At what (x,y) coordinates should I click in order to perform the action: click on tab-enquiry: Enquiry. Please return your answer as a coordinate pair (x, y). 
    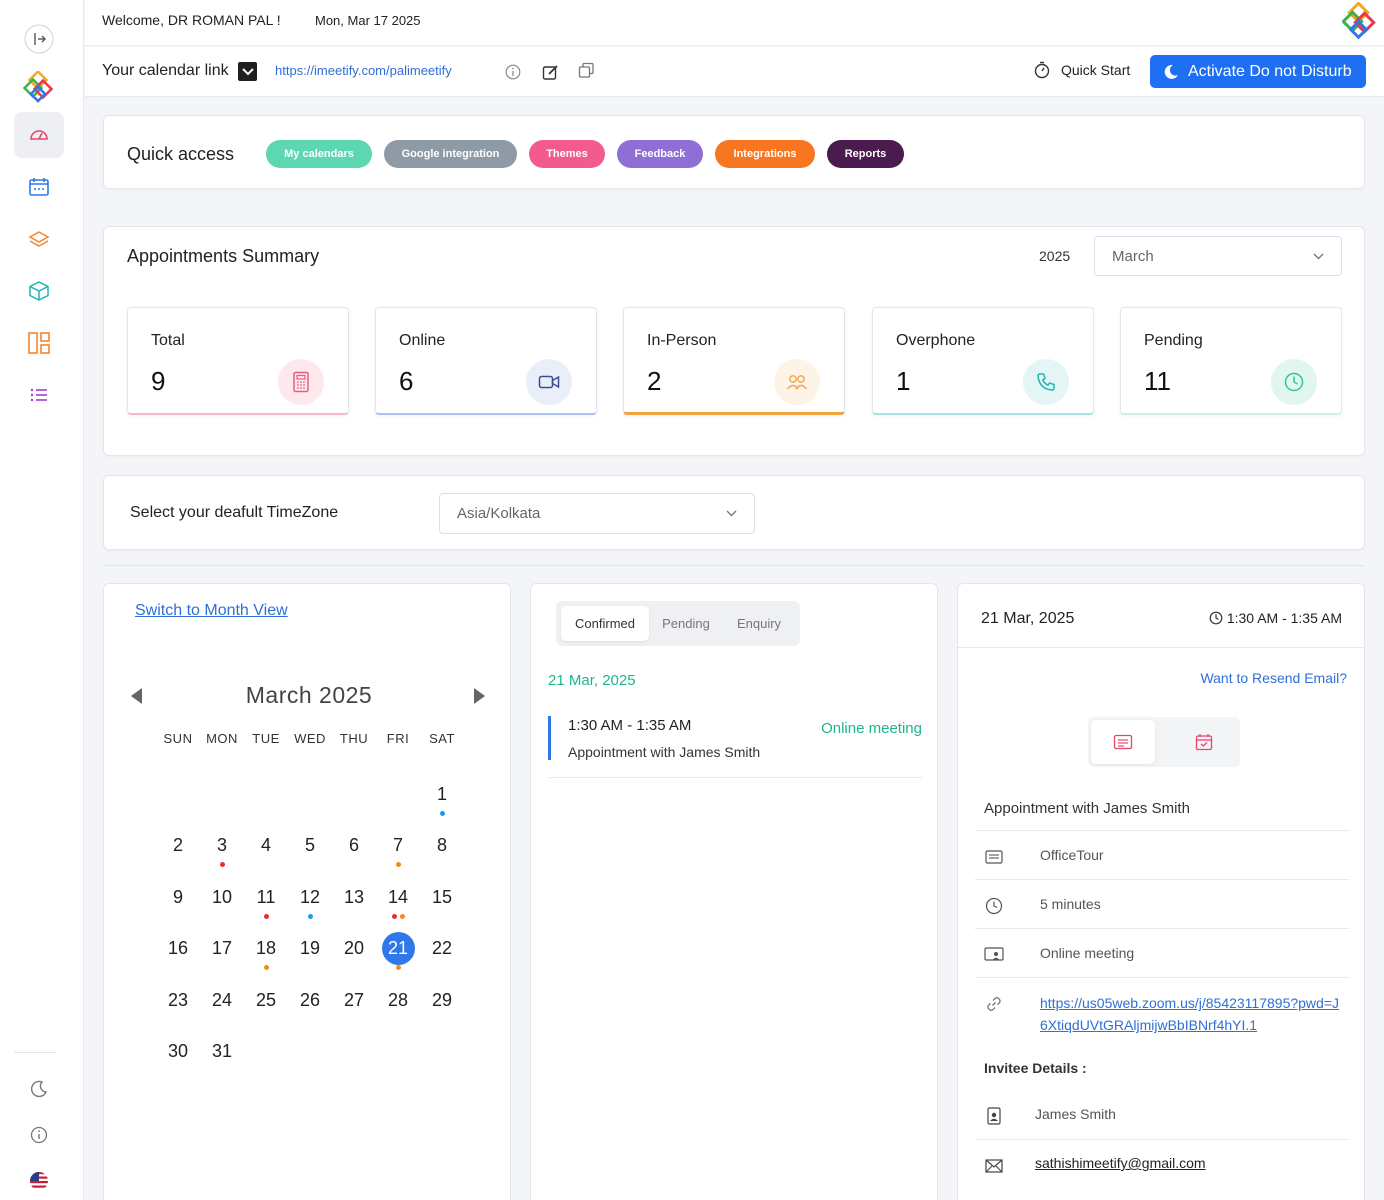
    Looking at the image, I should click on (759, 623).